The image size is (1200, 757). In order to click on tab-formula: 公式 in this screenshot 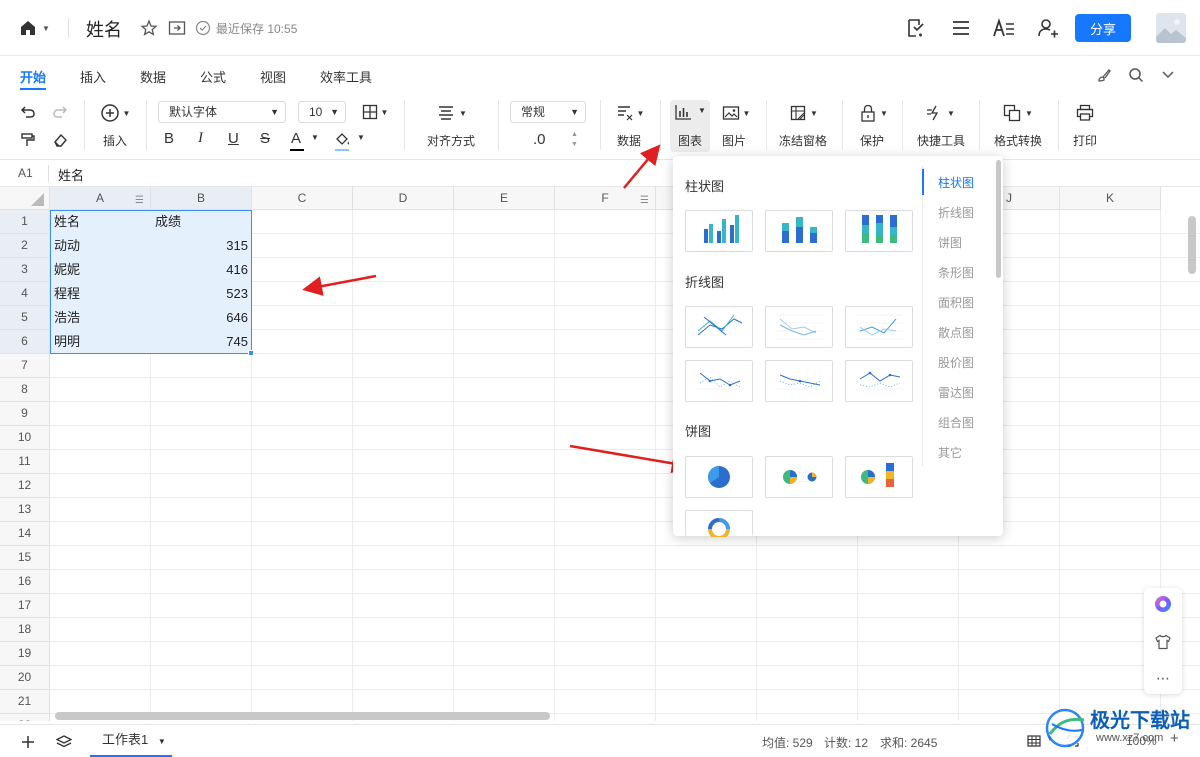, I will do `click(213, 76)`.